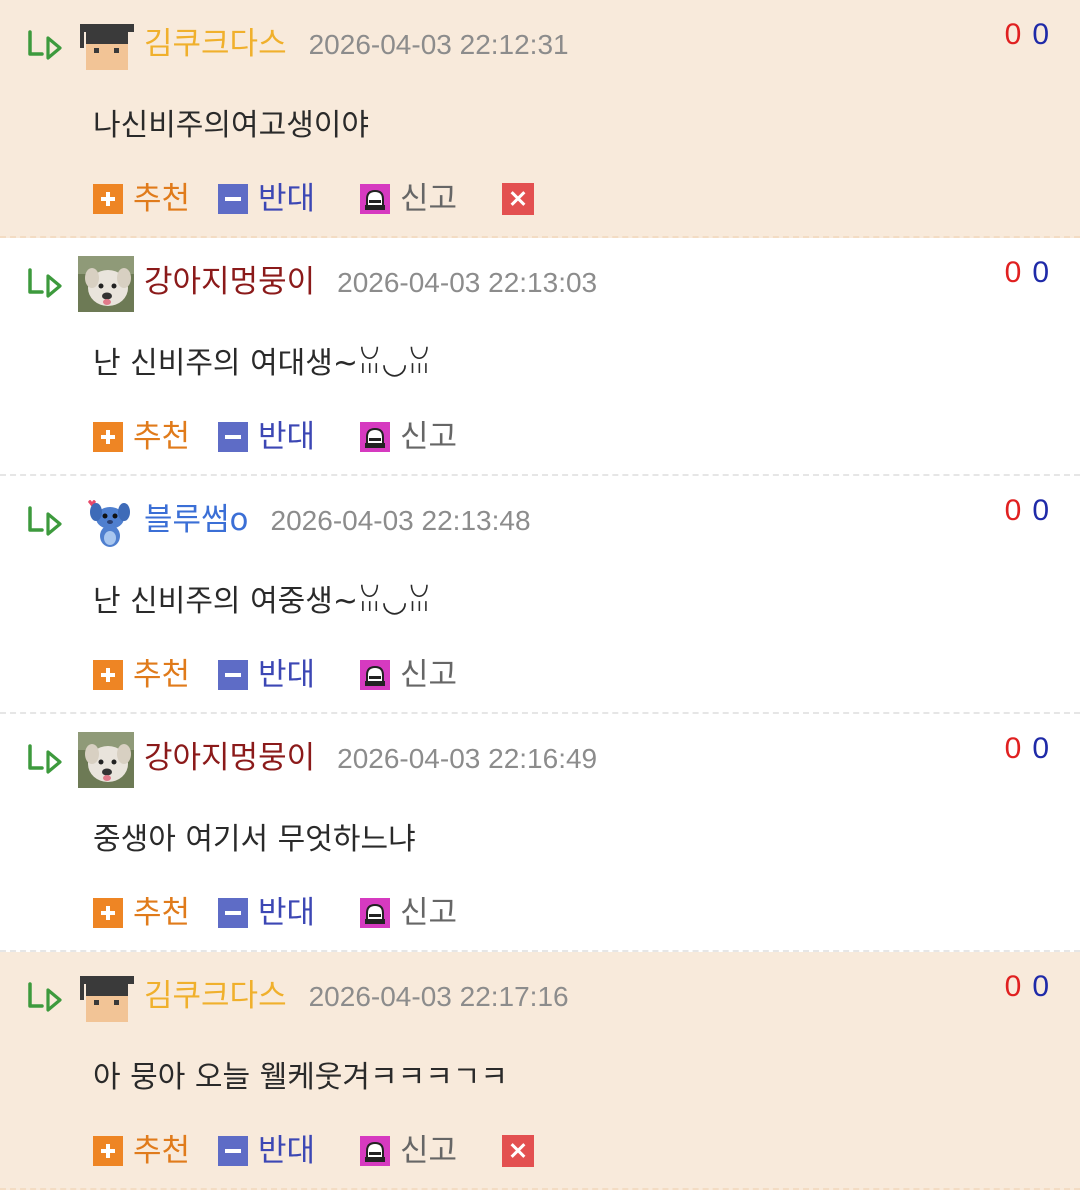 The image size is (1080, 1200). What do you see at coordinates (254, 839) in the screenshot?
I see `comment-text: 중생아 여기서 무엇하느냐` at bounding box center [254, 839].